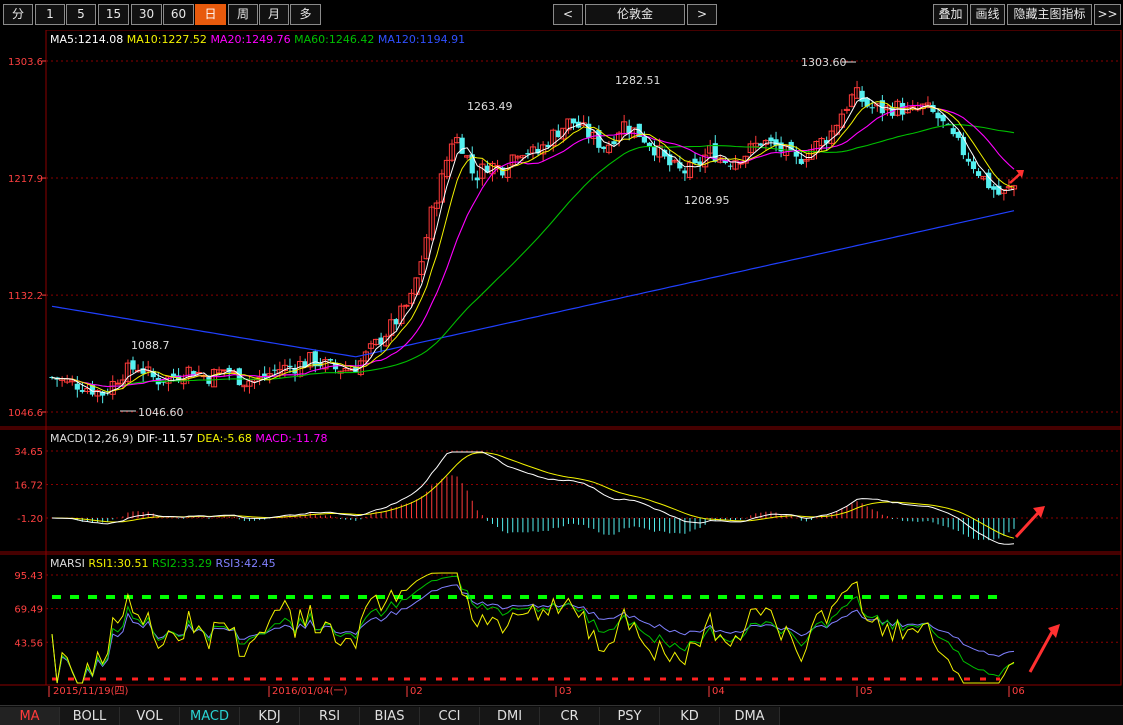  Describe the element at coordinates (243, 14) in the screenshot. I see `period-button-7: 周` at that location.